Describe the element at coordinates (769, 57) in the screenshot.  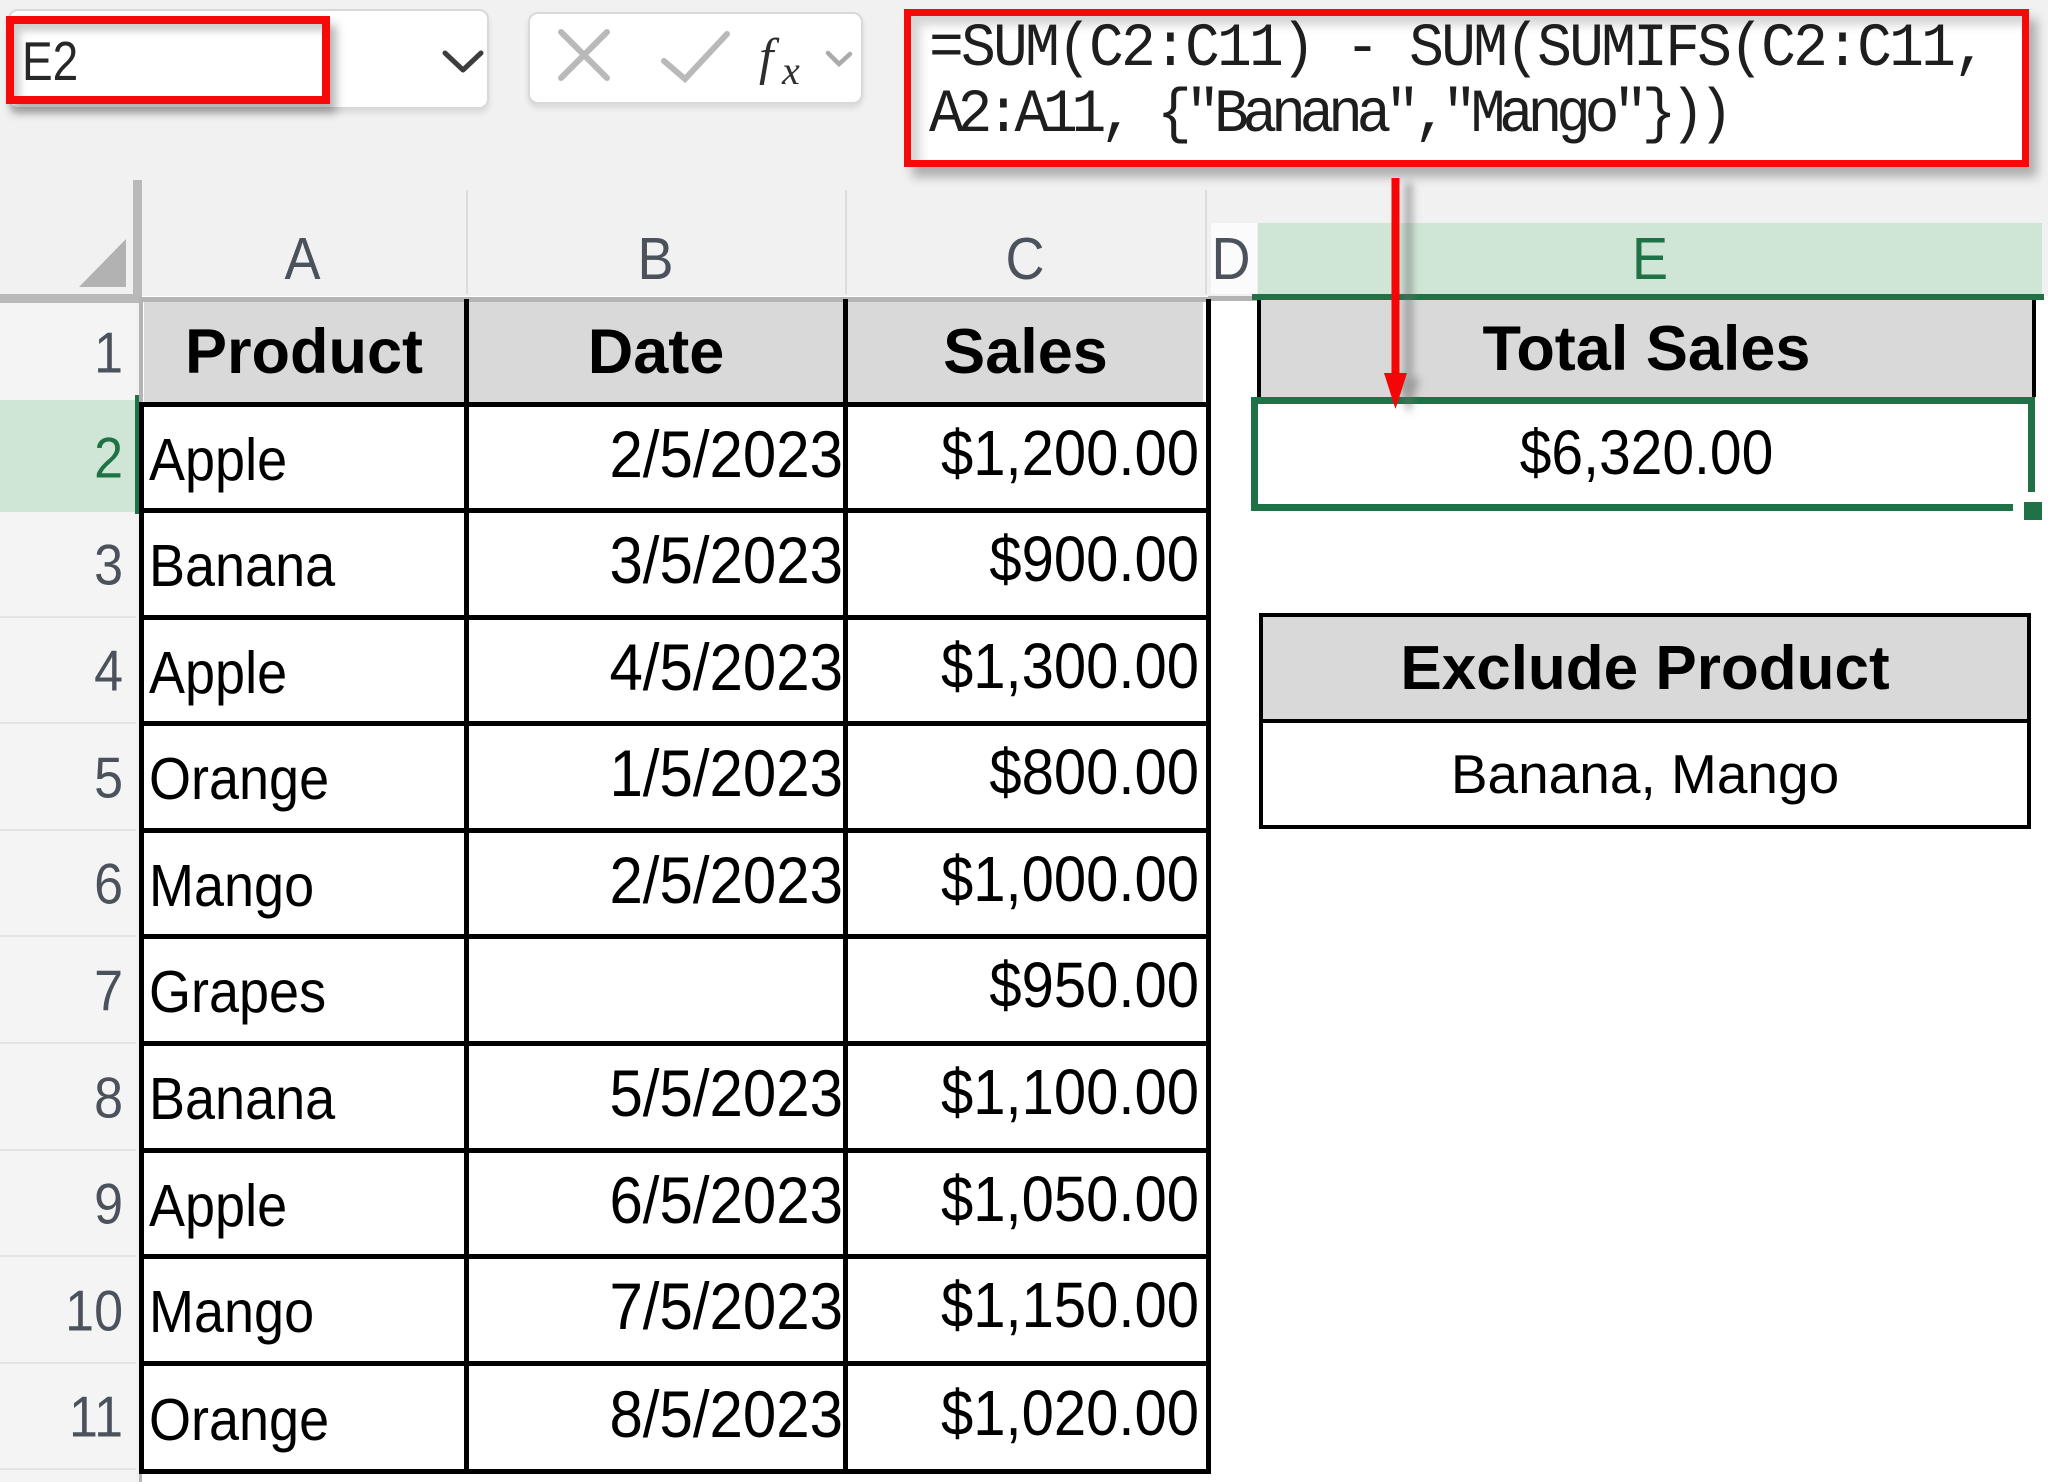
I see `svg-text: f` at that location.